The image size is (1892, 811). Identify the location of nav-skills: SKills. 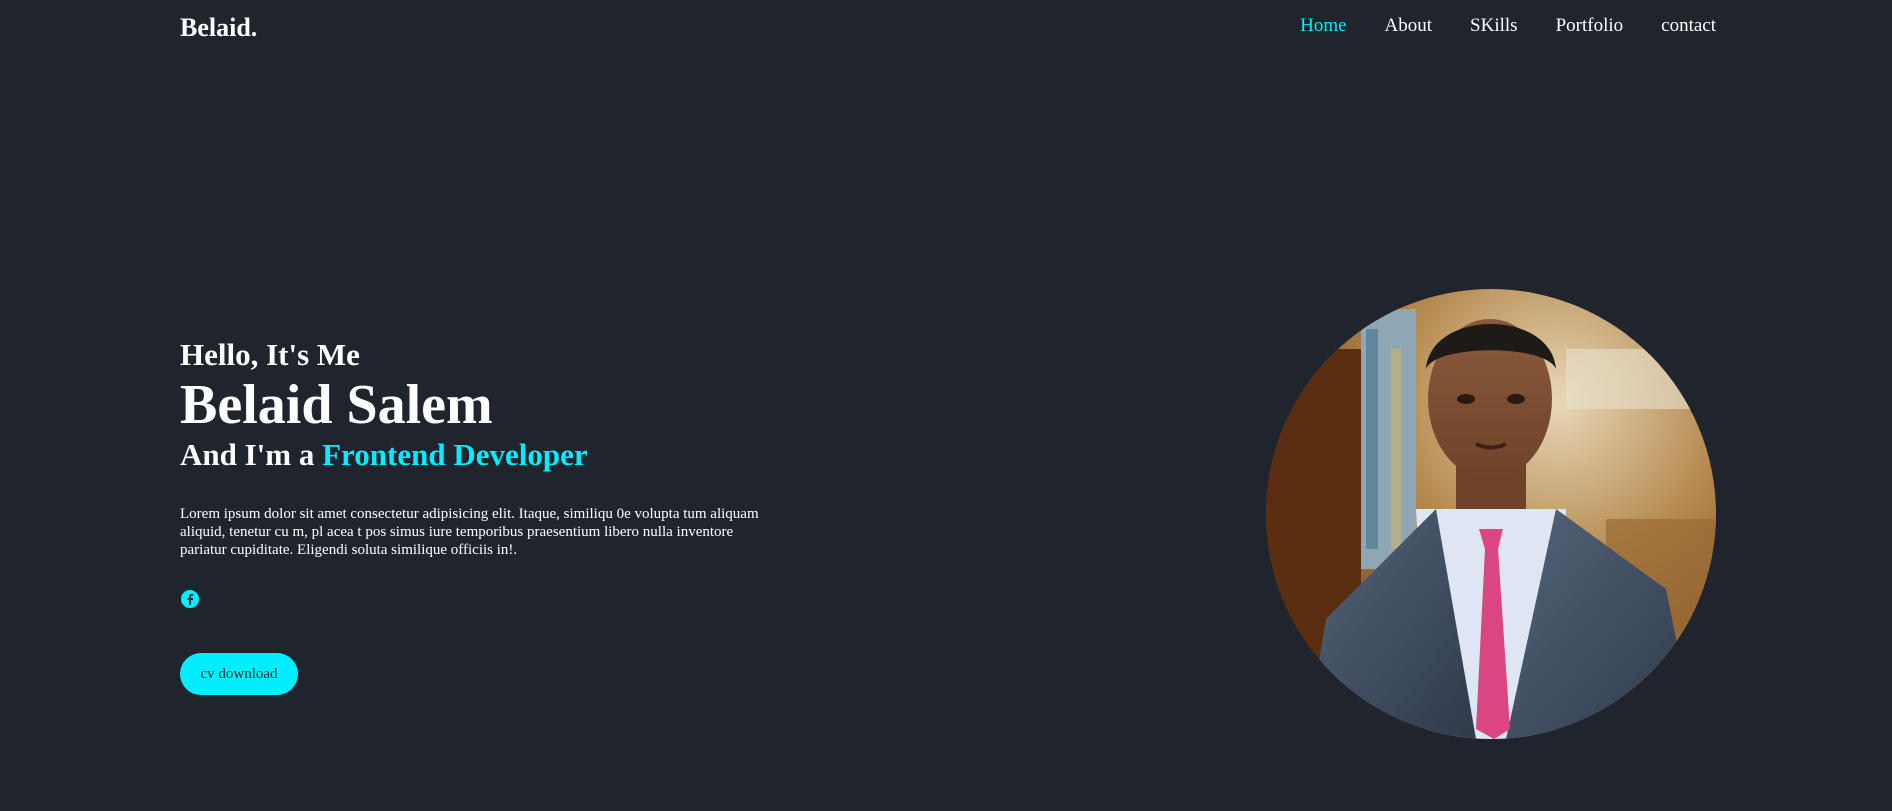
(1494, 26).